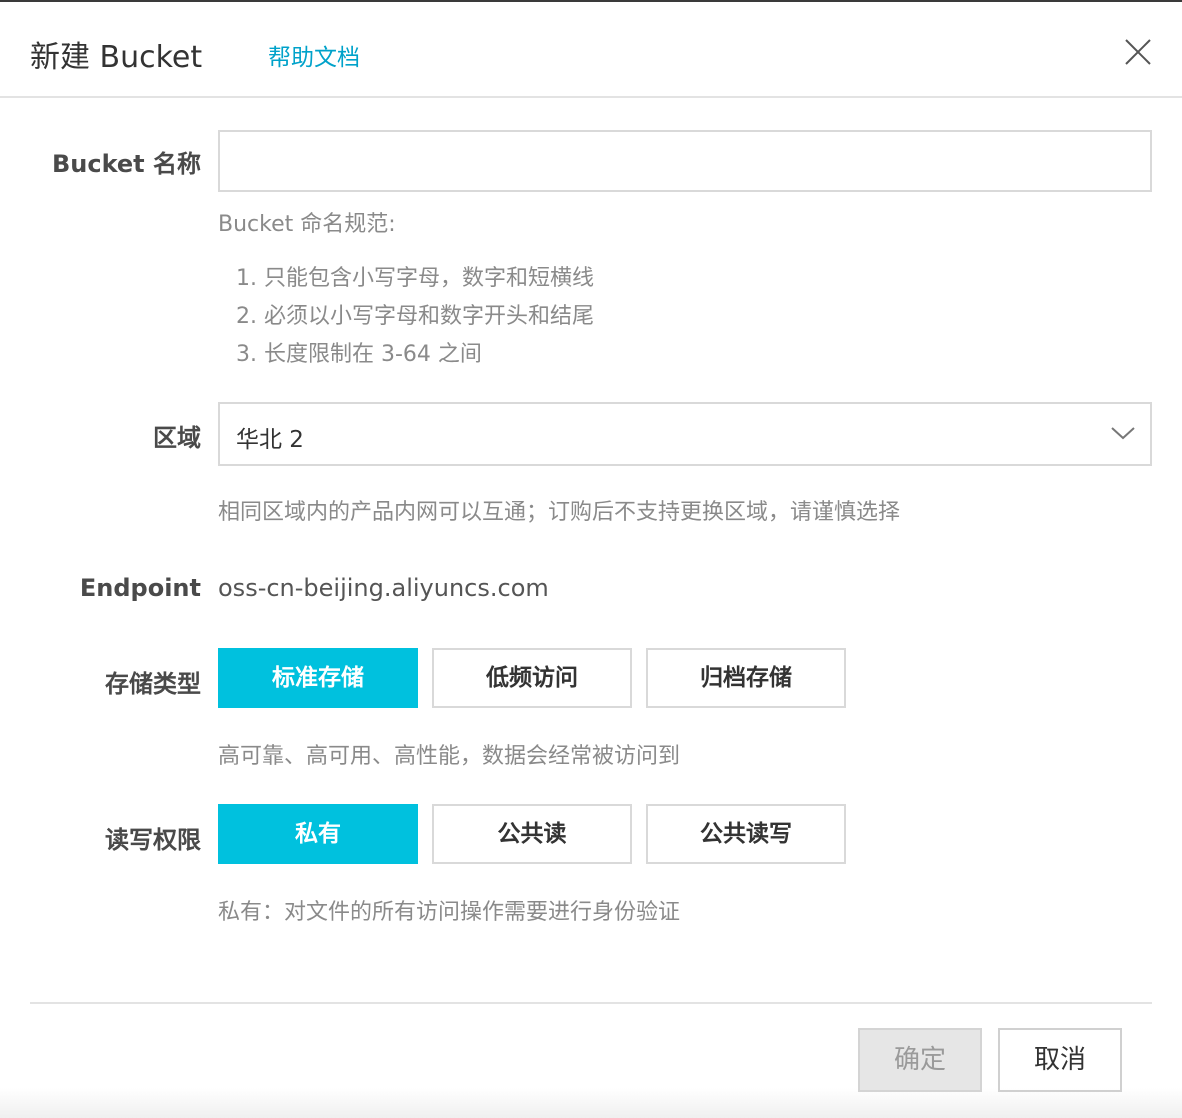  I want to click on bucket-name-label: Bucket 名称, so click(126, 164).